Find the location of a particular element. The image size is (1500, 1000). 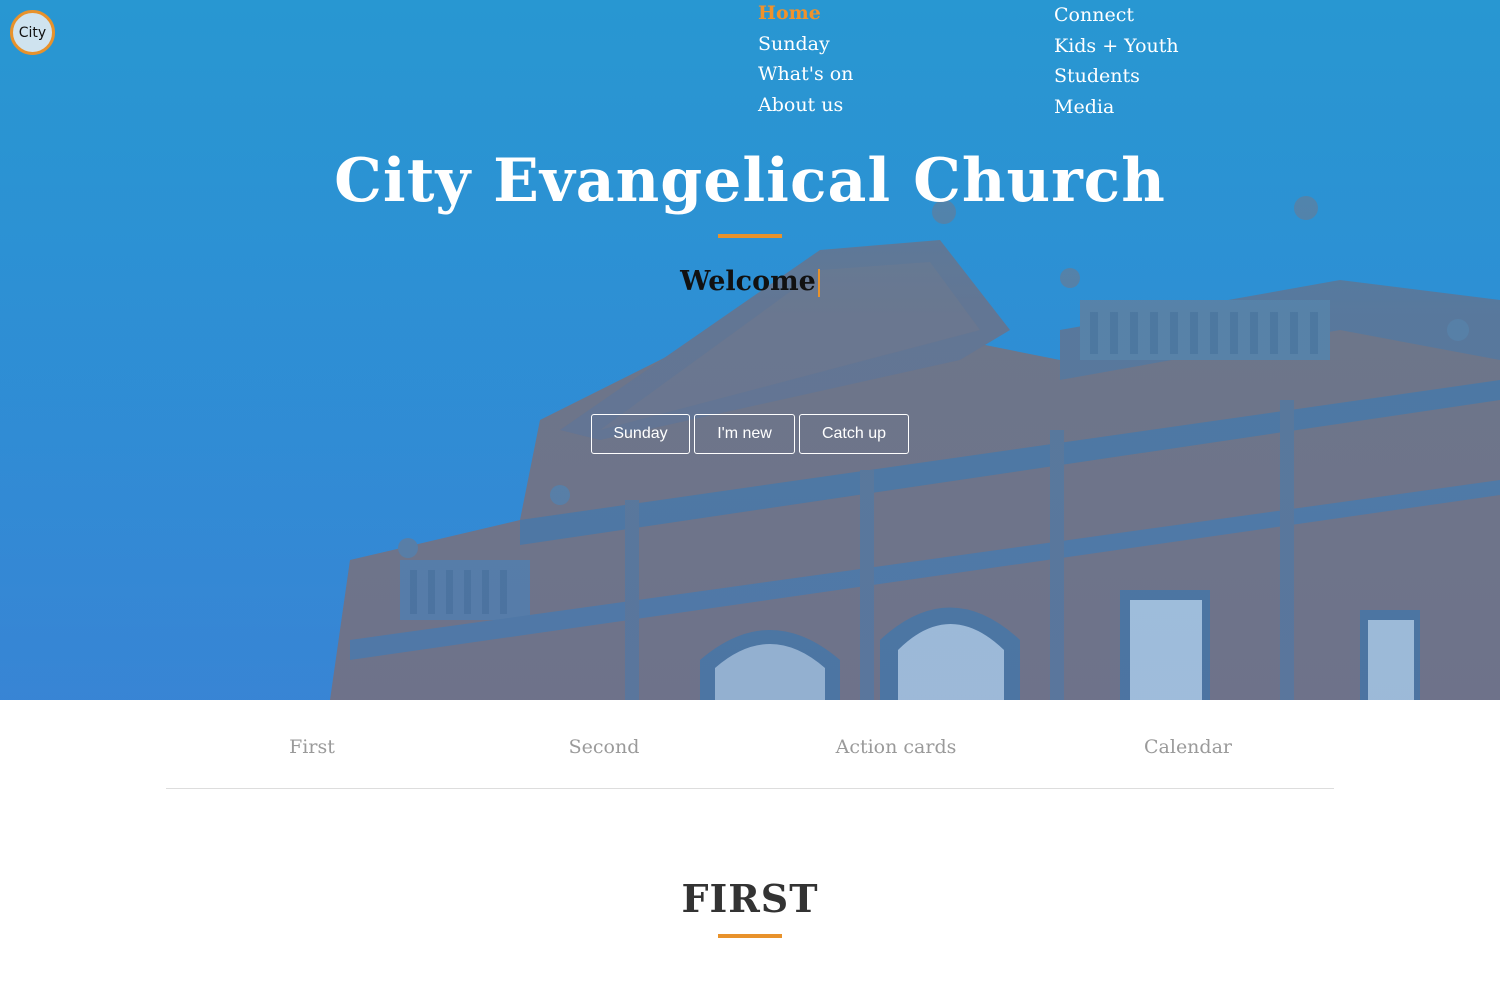

section-tabs: First Second Action cards Calendar is located at coordinates (750, 744).